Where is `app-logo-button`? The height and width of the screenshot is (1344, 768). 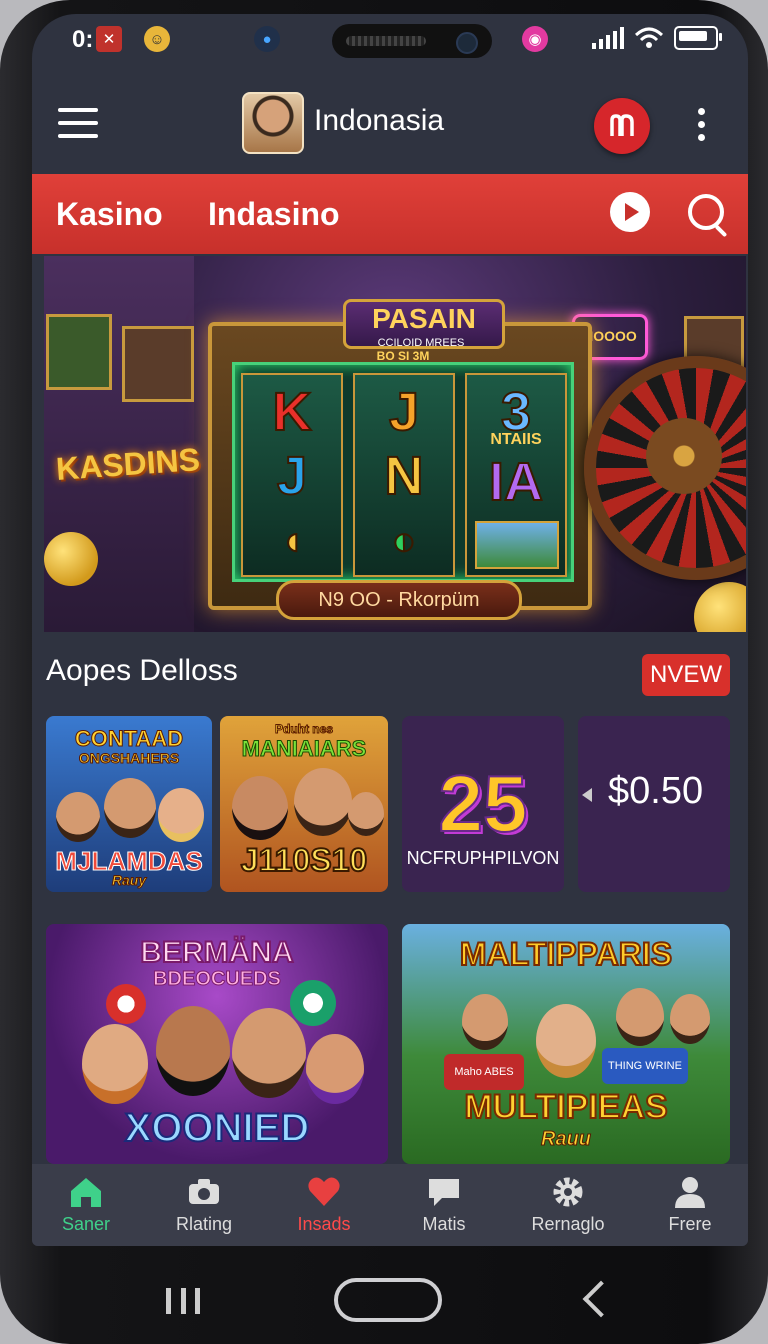
app-logo-button is located at coordinates (622, 126).